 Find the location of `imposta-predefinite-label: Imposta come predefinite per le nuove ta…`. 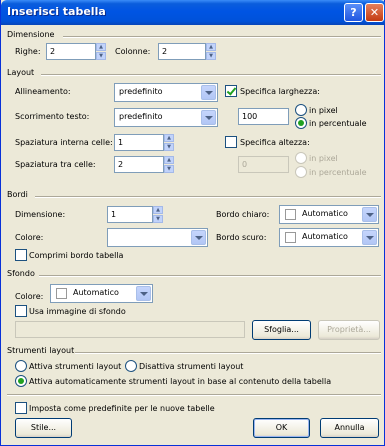

imposta-predefinite-label: Imposta come predefinite per le nuove ta… is located at coordinates (122, 408).